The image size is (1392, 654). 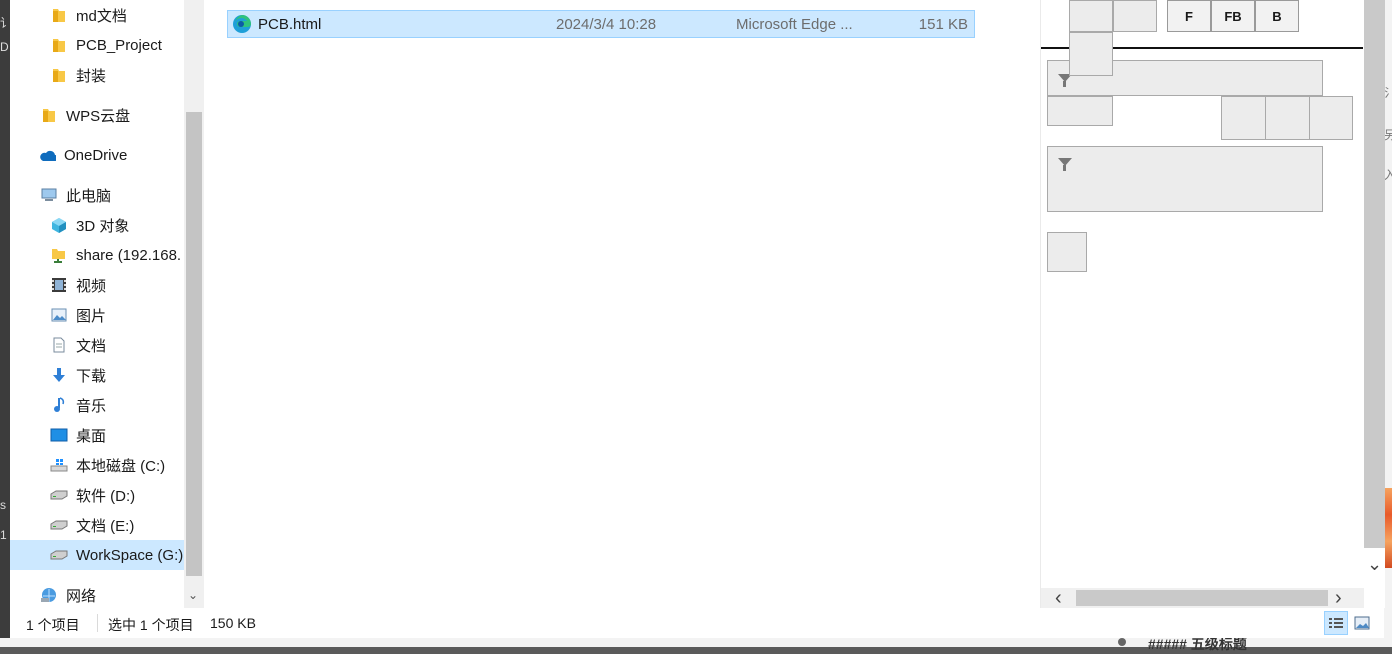 What do you see at coordinates (1058, 598) in the screenshot?
I see `chevron-left-icon: ‹` at bounding box center [1058, 598].